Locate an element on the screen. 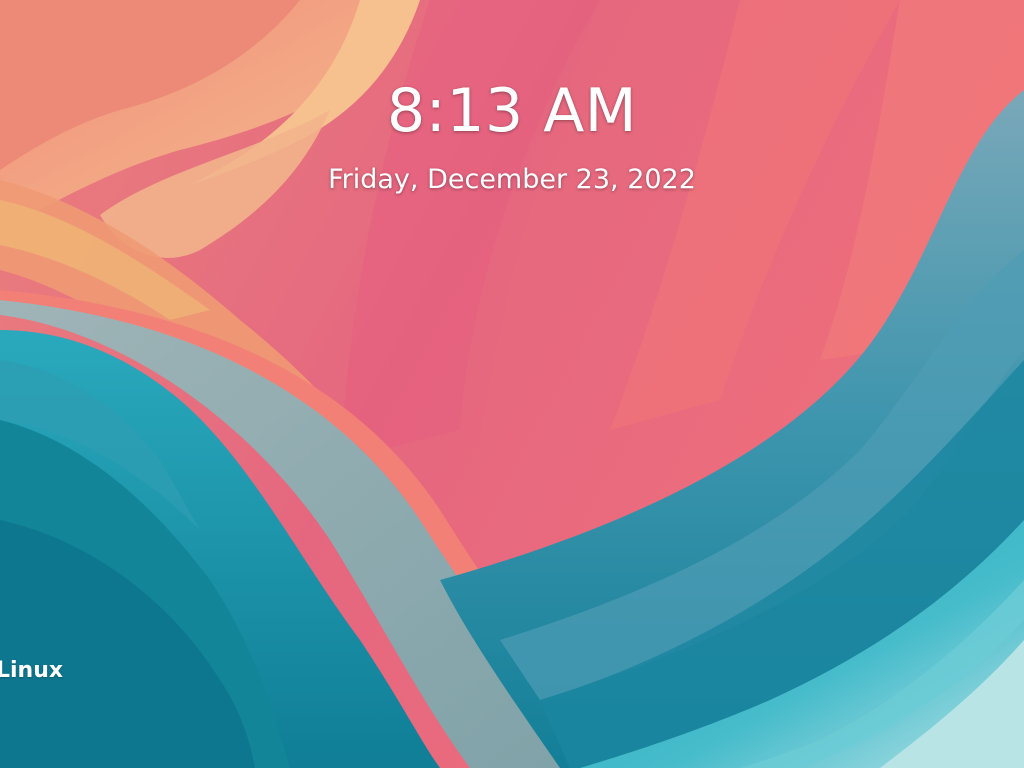 The width and height of the screenshot is (1024, 768). os-brand-label: Linux is located at coordinates (32, 670).